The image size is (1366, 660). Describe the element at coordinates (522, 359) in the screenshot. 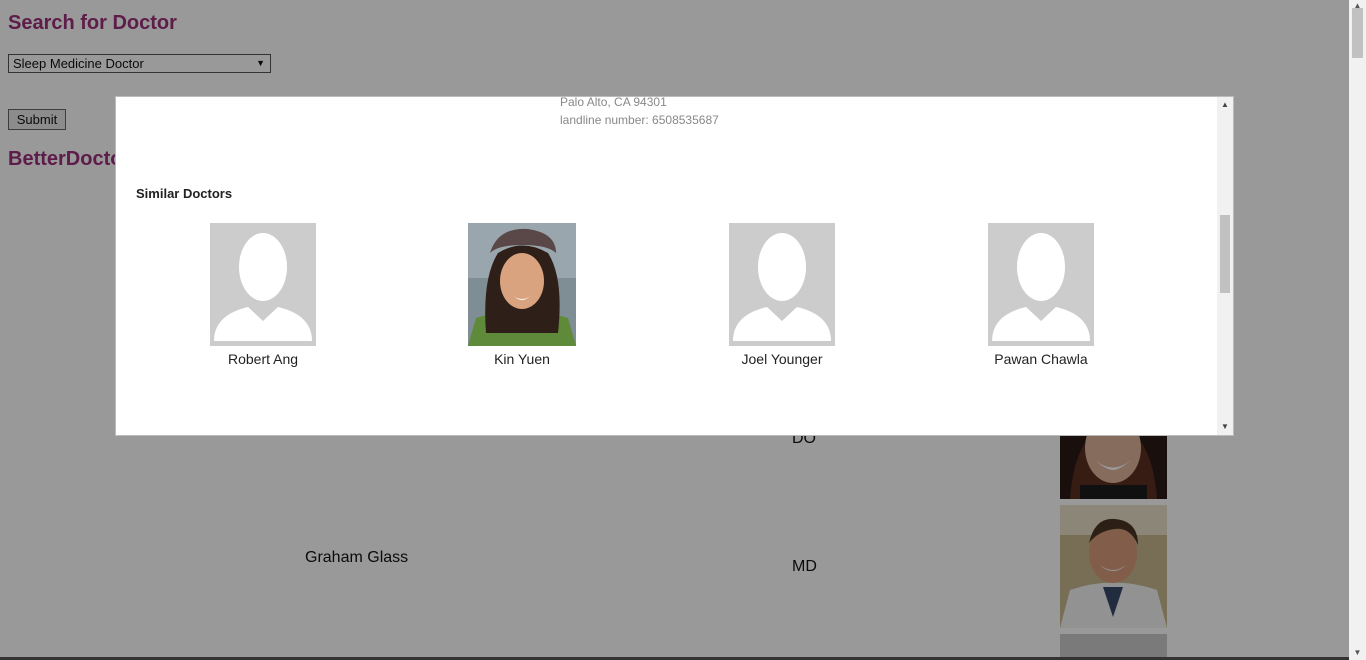

I see `similar-doctor-name: Kin Yuen` at that location.